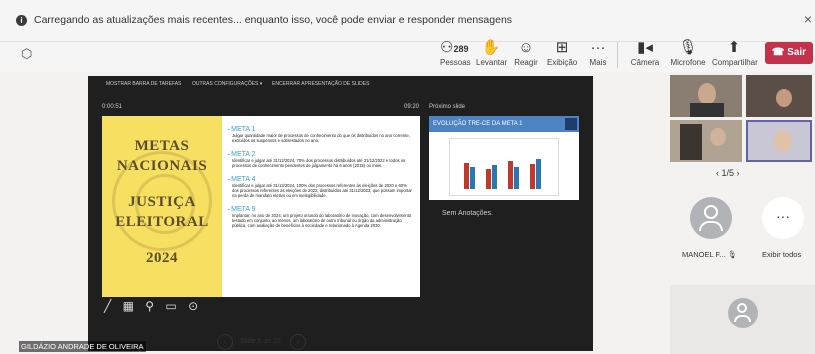  Describe the element at coordinates (617, 55) in the screenshot. I see `toolbar-divider` at that location.